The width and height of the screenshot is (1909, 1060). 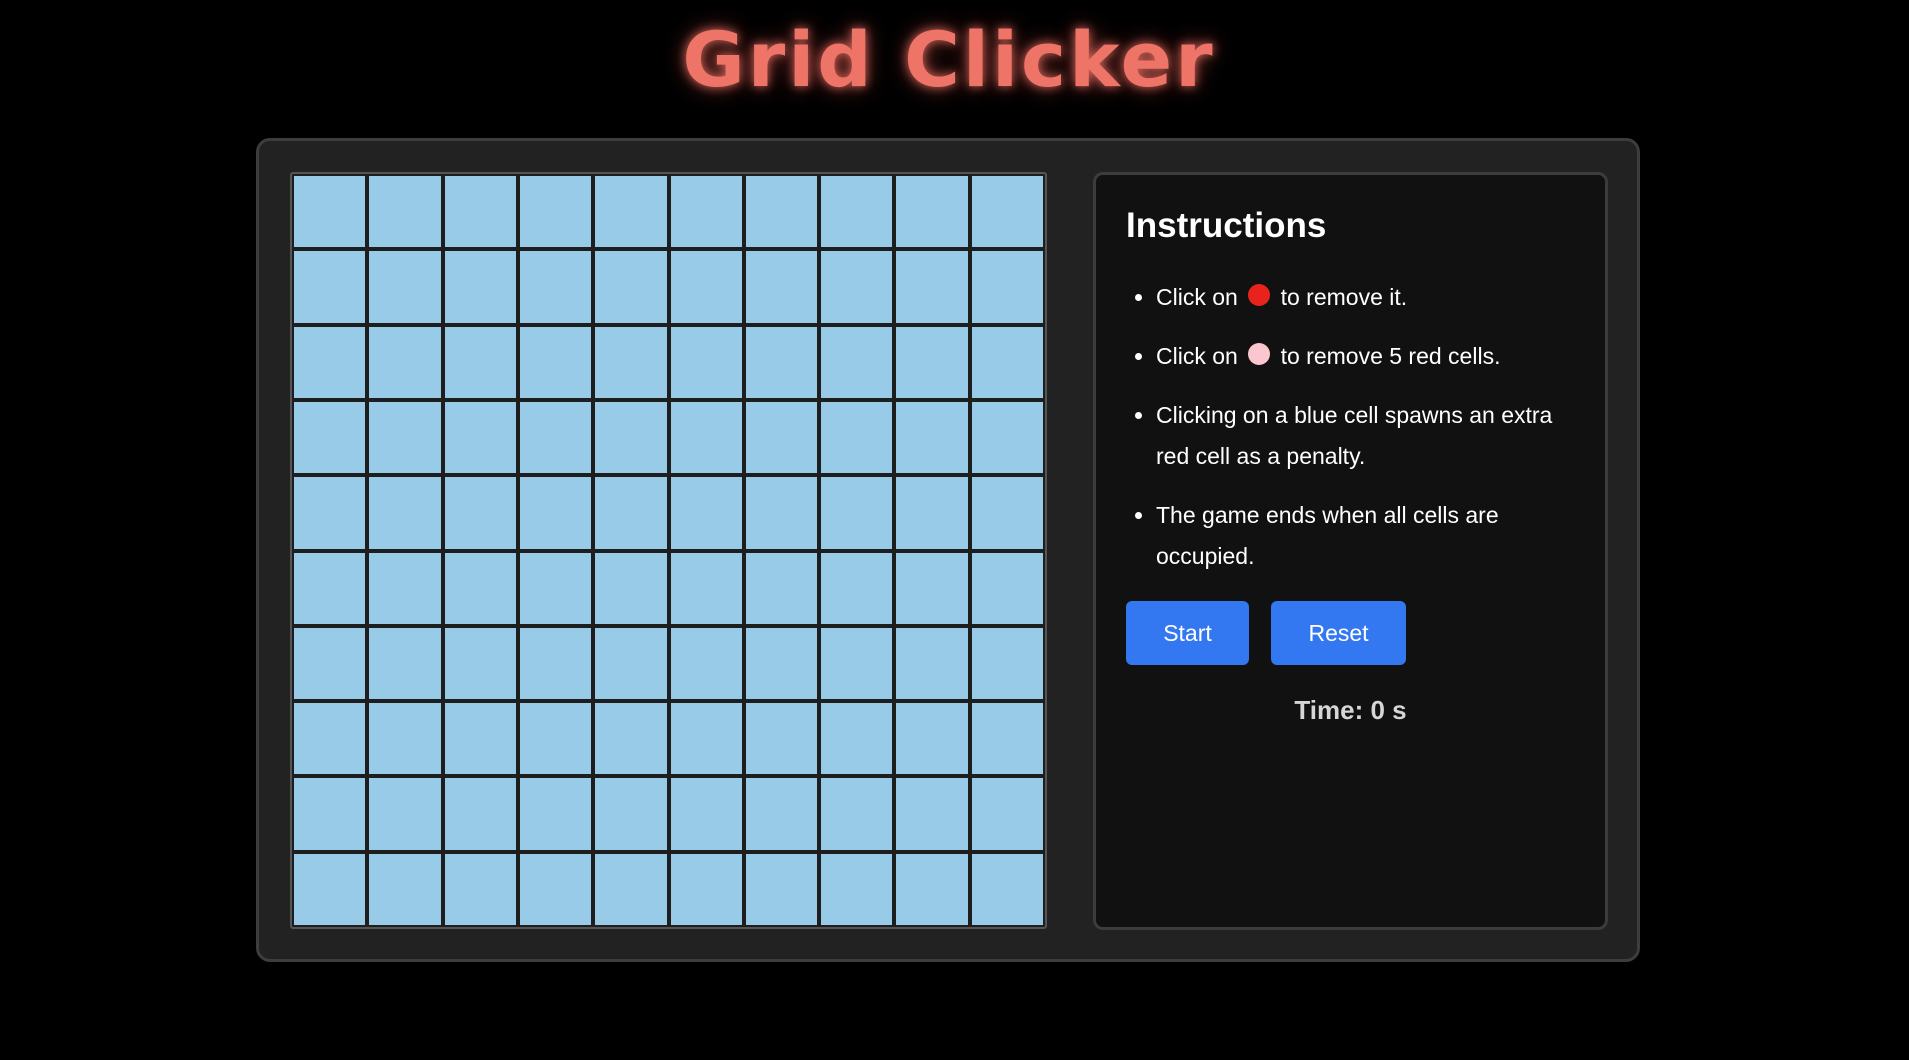 I want to click on start-button: Start, so click(x=1187, y=633).